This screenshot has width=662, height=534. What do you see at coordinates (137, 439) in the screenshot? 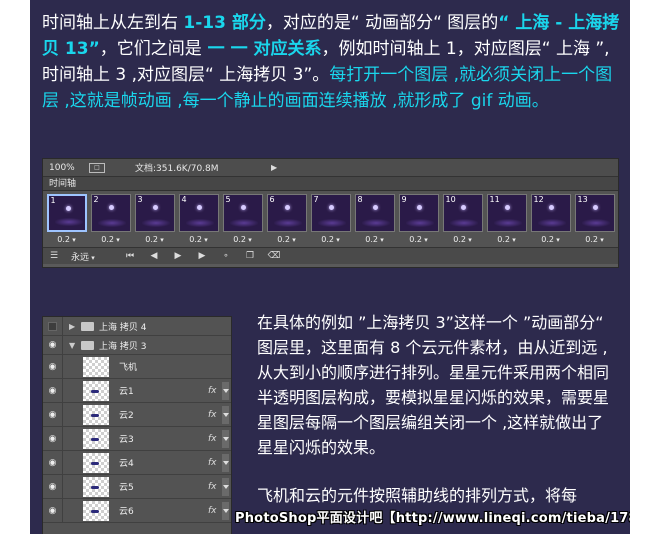
I see `layer-row: ◉ 云3 fx` at bounding box center [137, 439].